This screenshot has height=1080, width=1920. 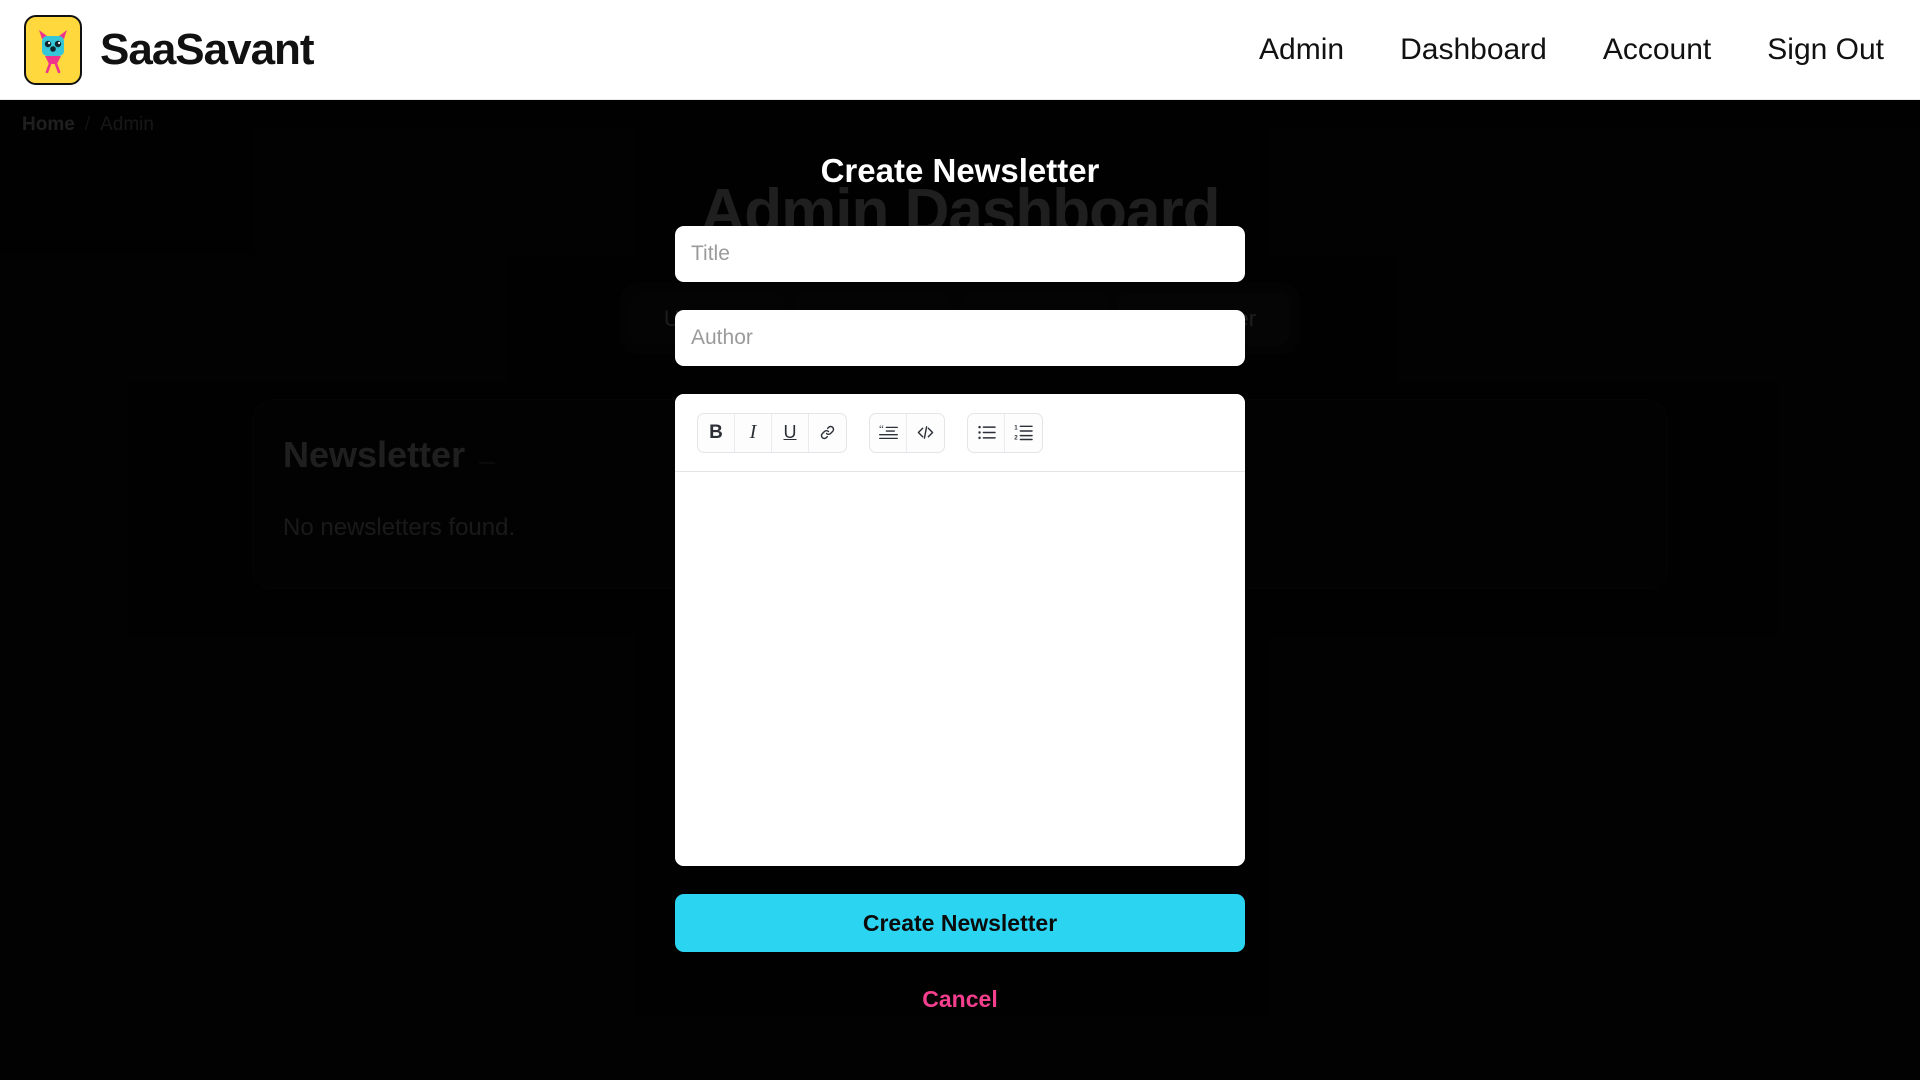 I want to click on ordered-list-icon: 1 2, so click(x=1023, y=433).